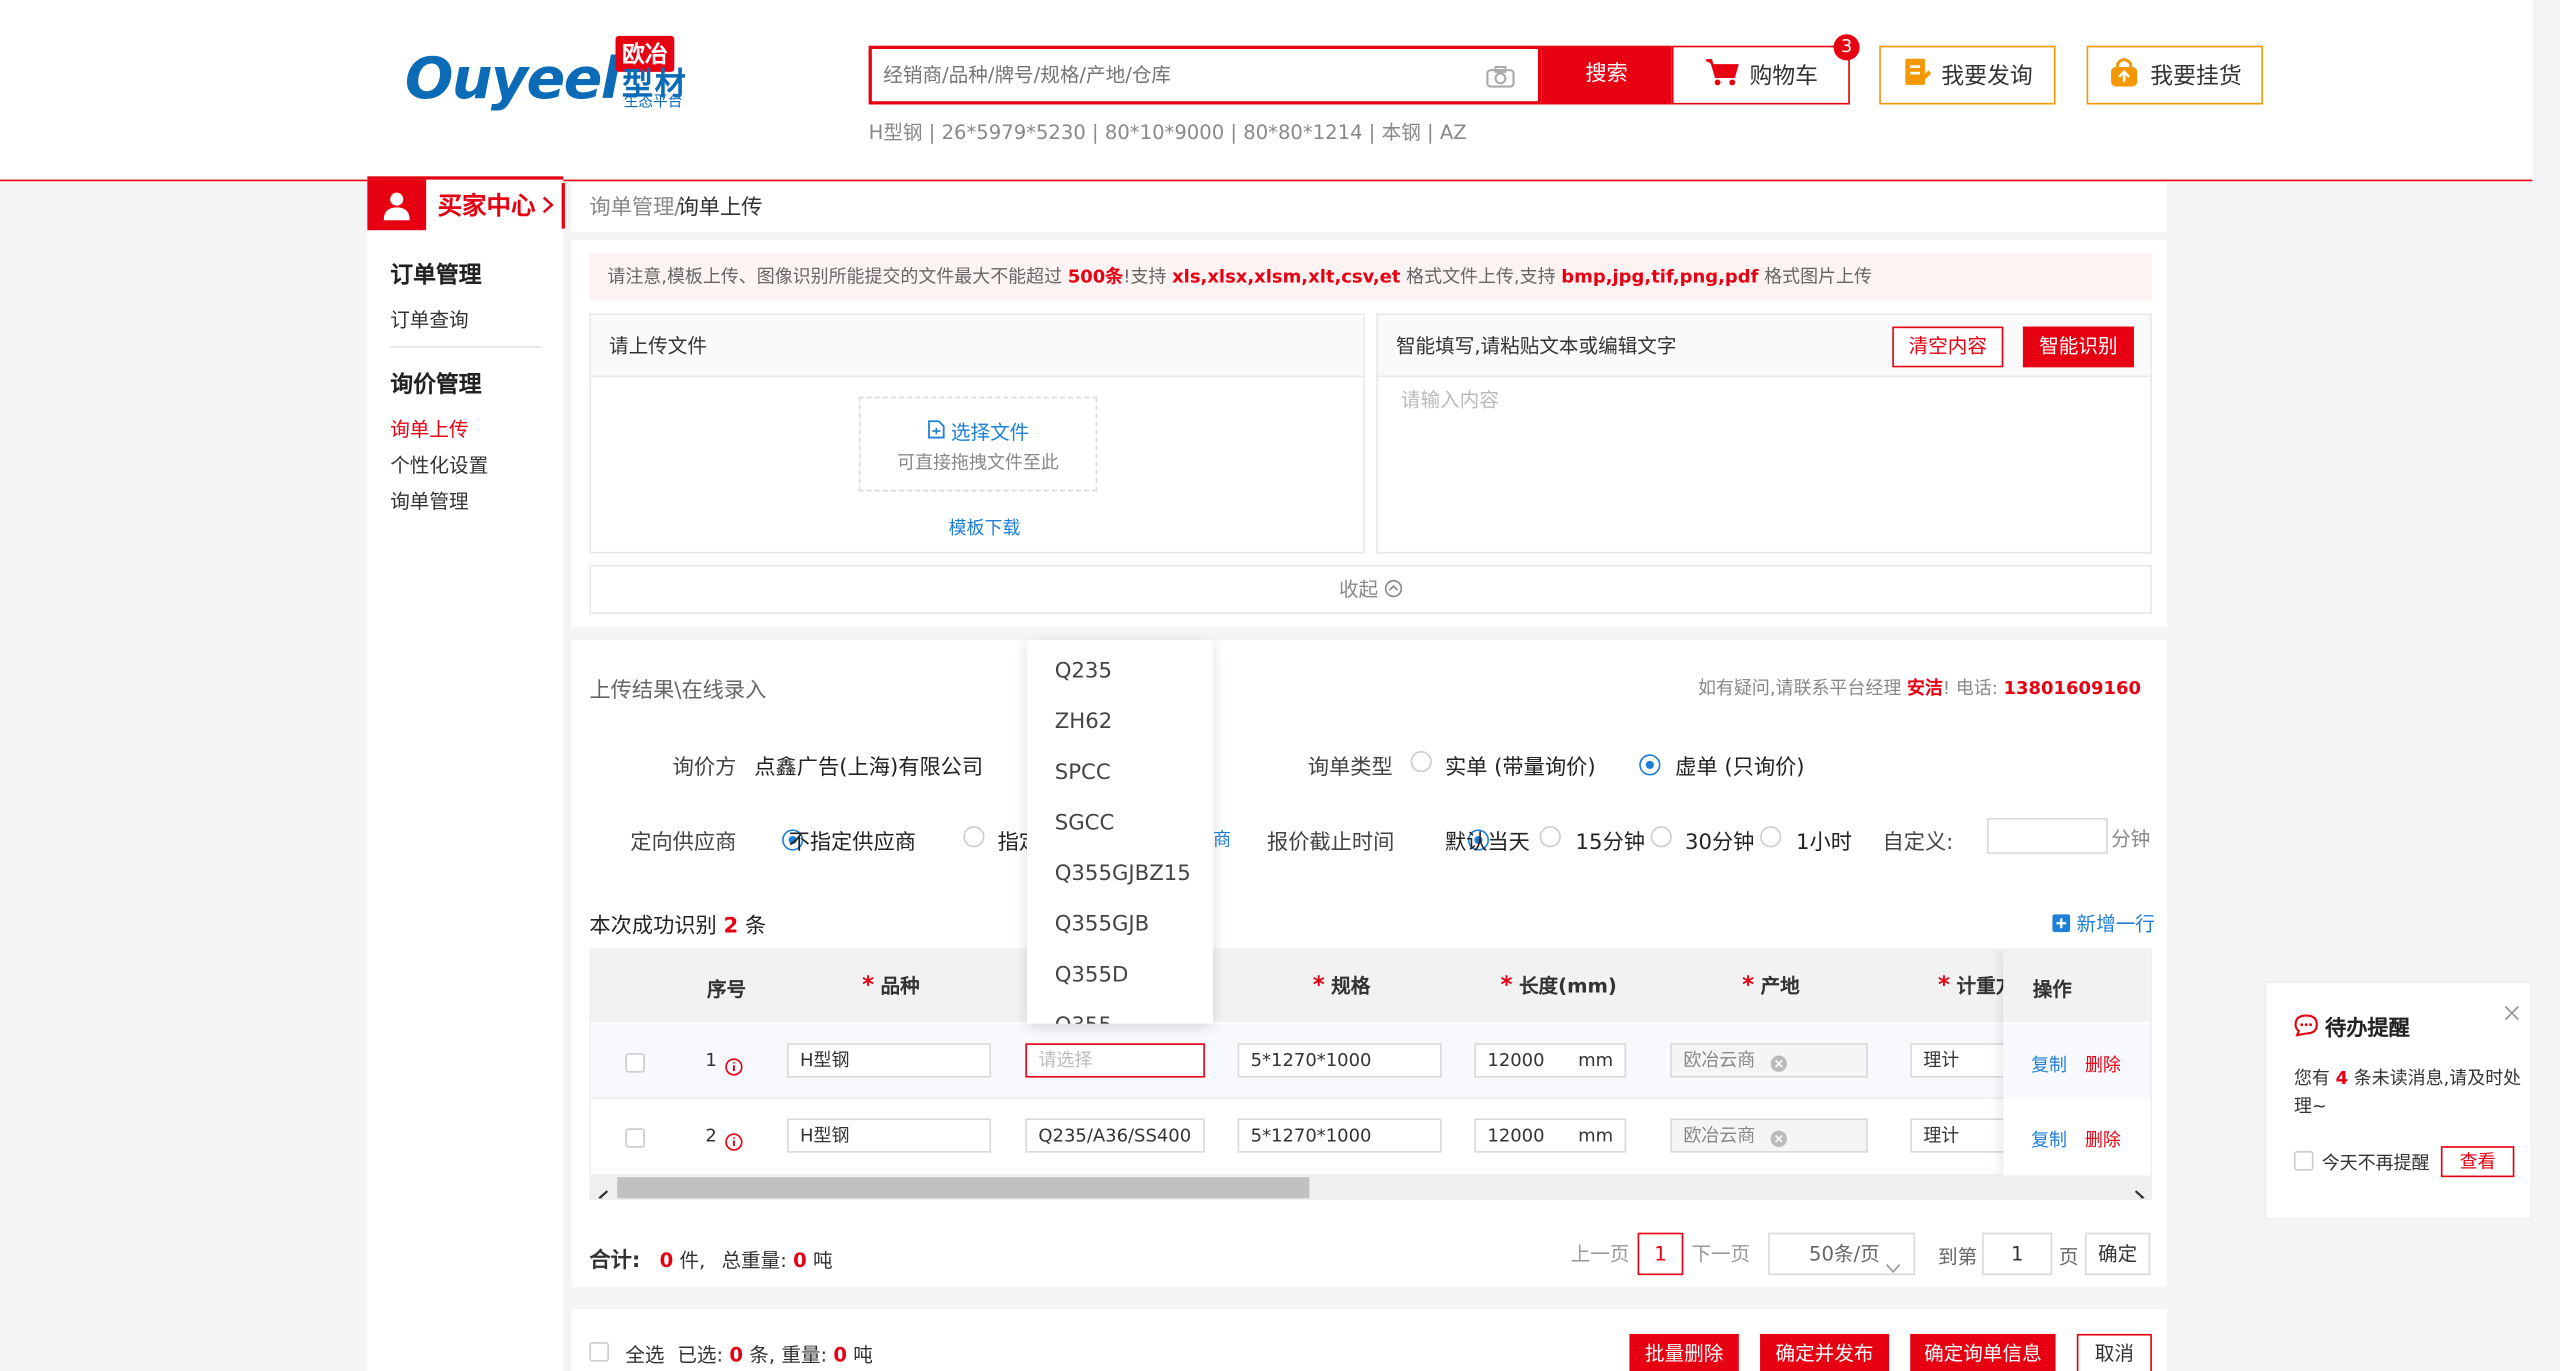 The image size is (2560, 1371). I want to click on dropdown-option: ZH62, so click(1120, 722).